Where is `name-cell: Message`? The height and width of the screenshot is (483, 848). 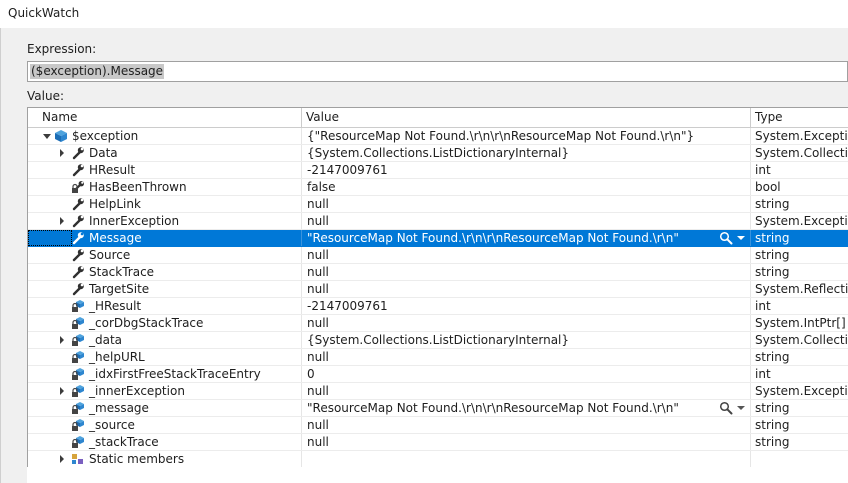 name-cell: Message is located at coordinates (165, 238).